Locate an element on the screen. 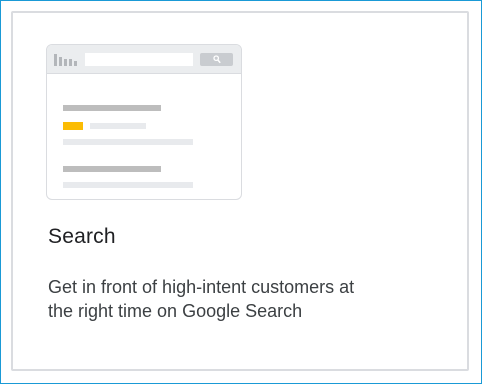  illustration-search-button is located at coordinates (216, 59).